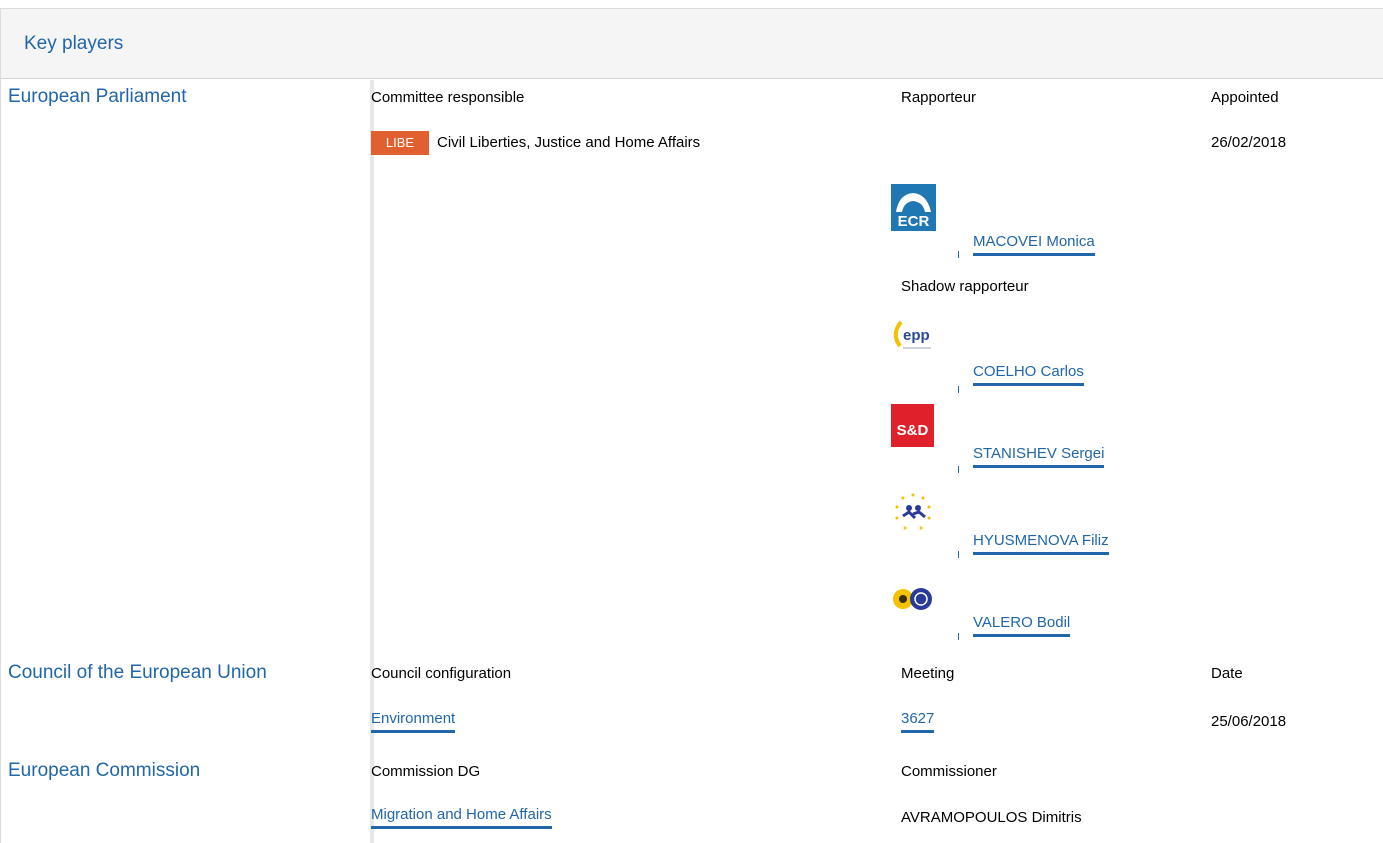 The image size is (1383, 843). Describe the element at coordinates (441, 673) in the screenshot. I see `council-config-header: Council configuration` at that location.